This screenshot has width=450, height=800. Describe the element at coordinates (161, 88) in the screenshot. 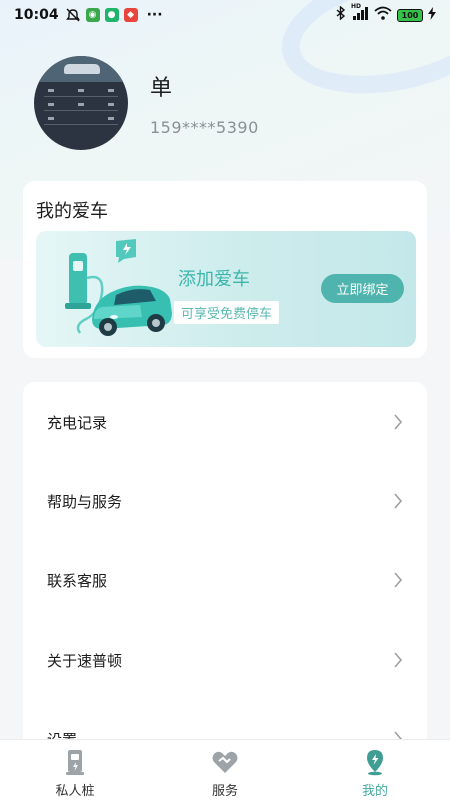

I see `user-name: 单` at that location.